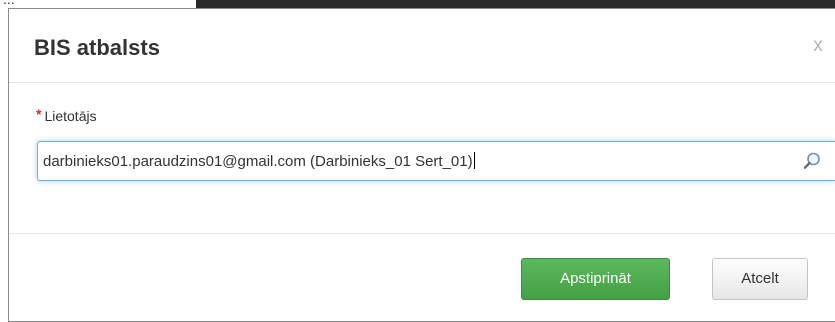  I want to click on close-icon: x, so click(818, 45).